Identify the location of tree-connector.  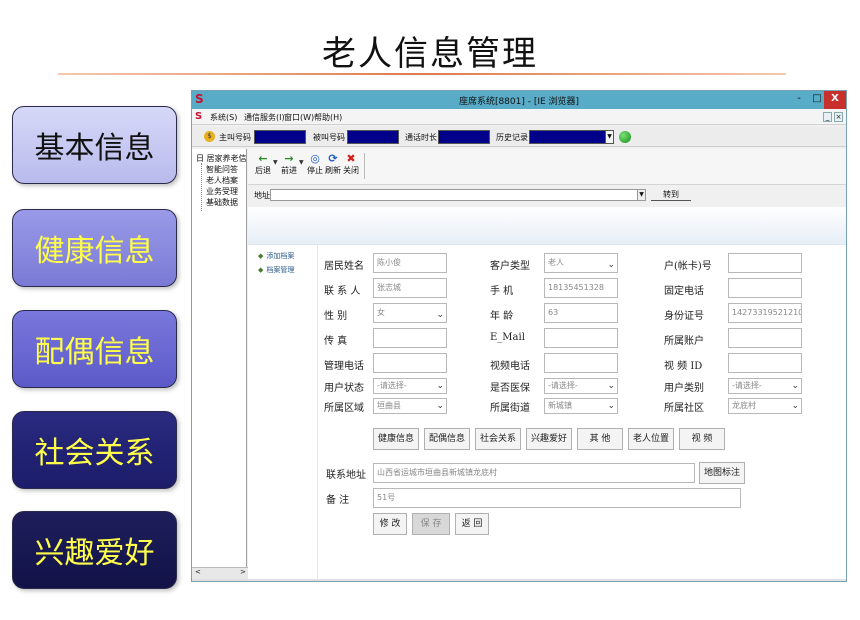
(201, 187).